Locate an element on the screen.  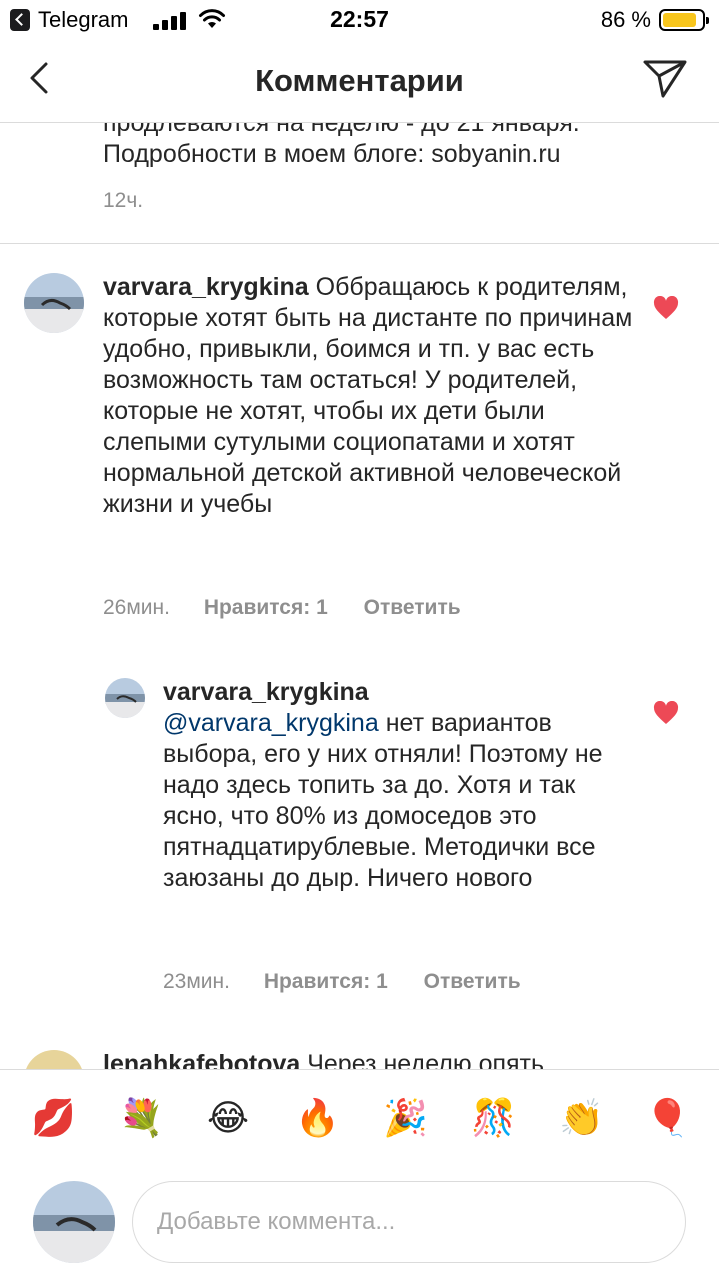
emoji-quick-bar: 💋 💐 😂 🔥 🎉 🎊 👏 🎈 is located at coordinates (359, 1119).